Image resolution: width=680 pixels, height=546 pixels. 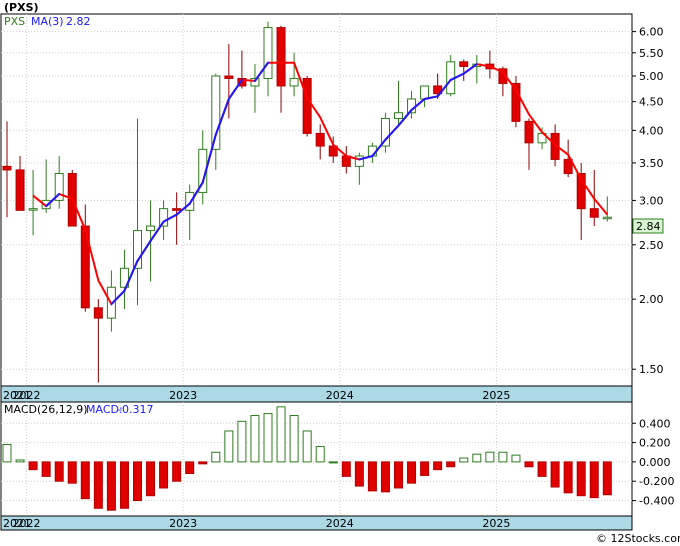 What do you see at coordinates (46, 409) in the screenshot?
I see `macd-legend-name: MACD(26,12,9)` at bounding box center [46, 409].